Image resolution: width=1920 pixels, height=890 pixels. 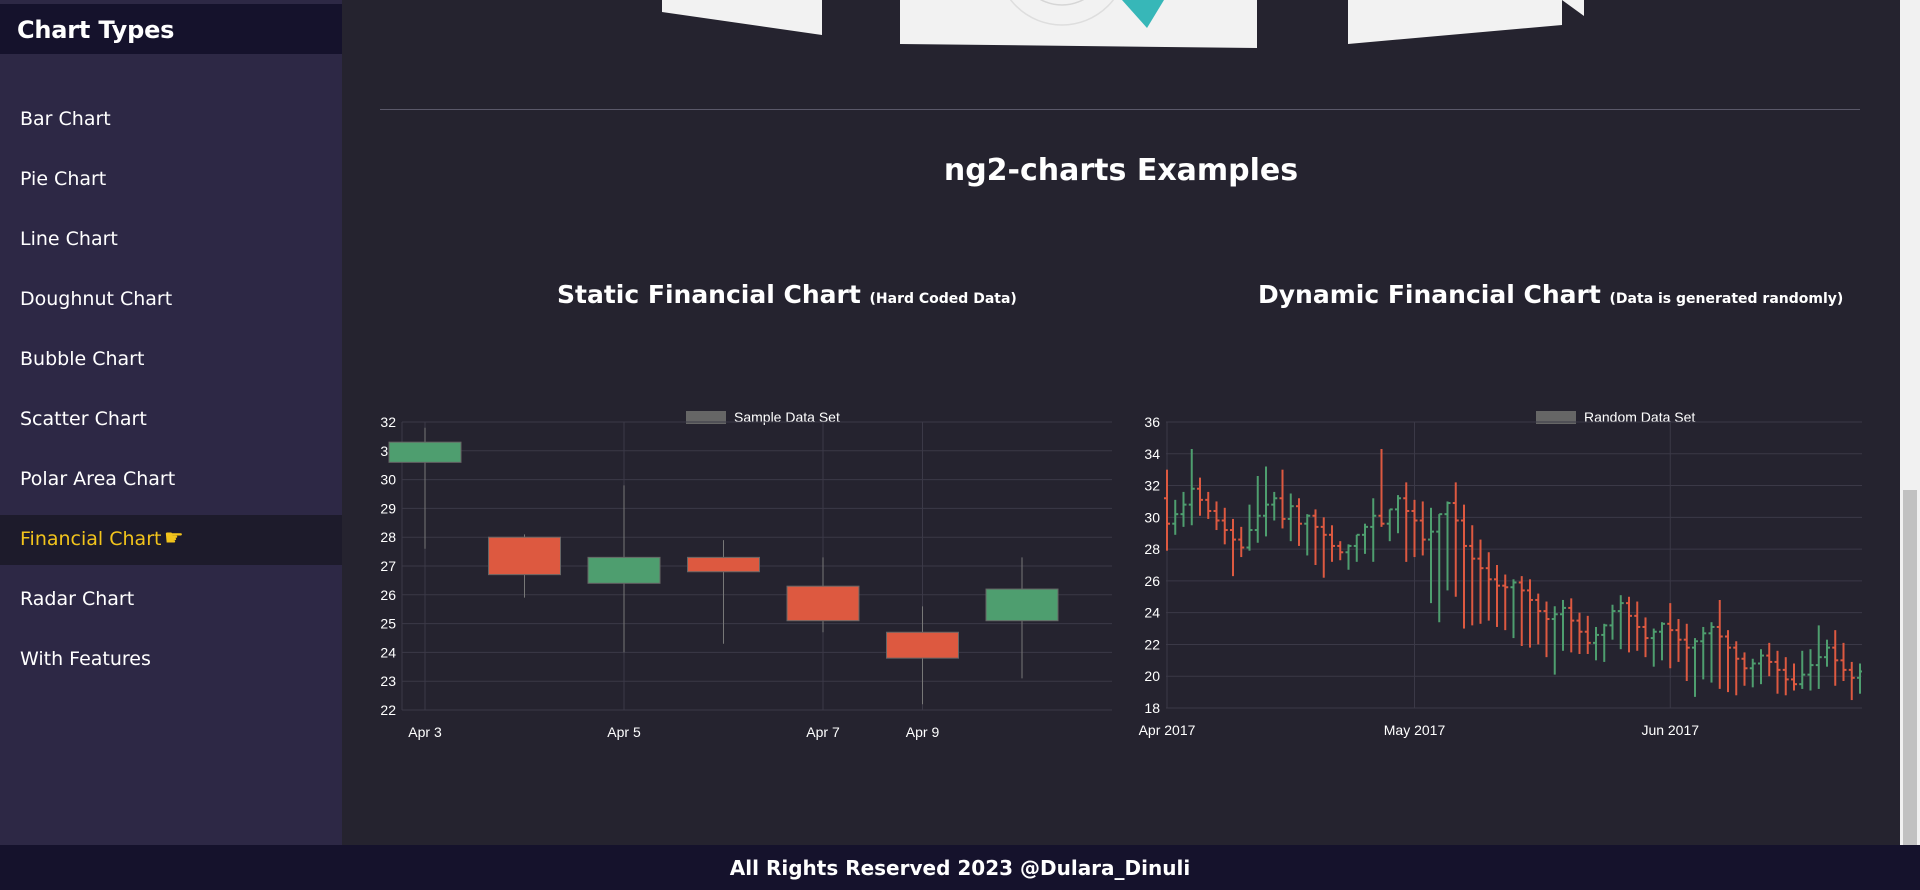 What do you see at coordinates (1910, 422) in the screenshot?
I see `vertical-scrollbar` at bounding box center [1910, 422].